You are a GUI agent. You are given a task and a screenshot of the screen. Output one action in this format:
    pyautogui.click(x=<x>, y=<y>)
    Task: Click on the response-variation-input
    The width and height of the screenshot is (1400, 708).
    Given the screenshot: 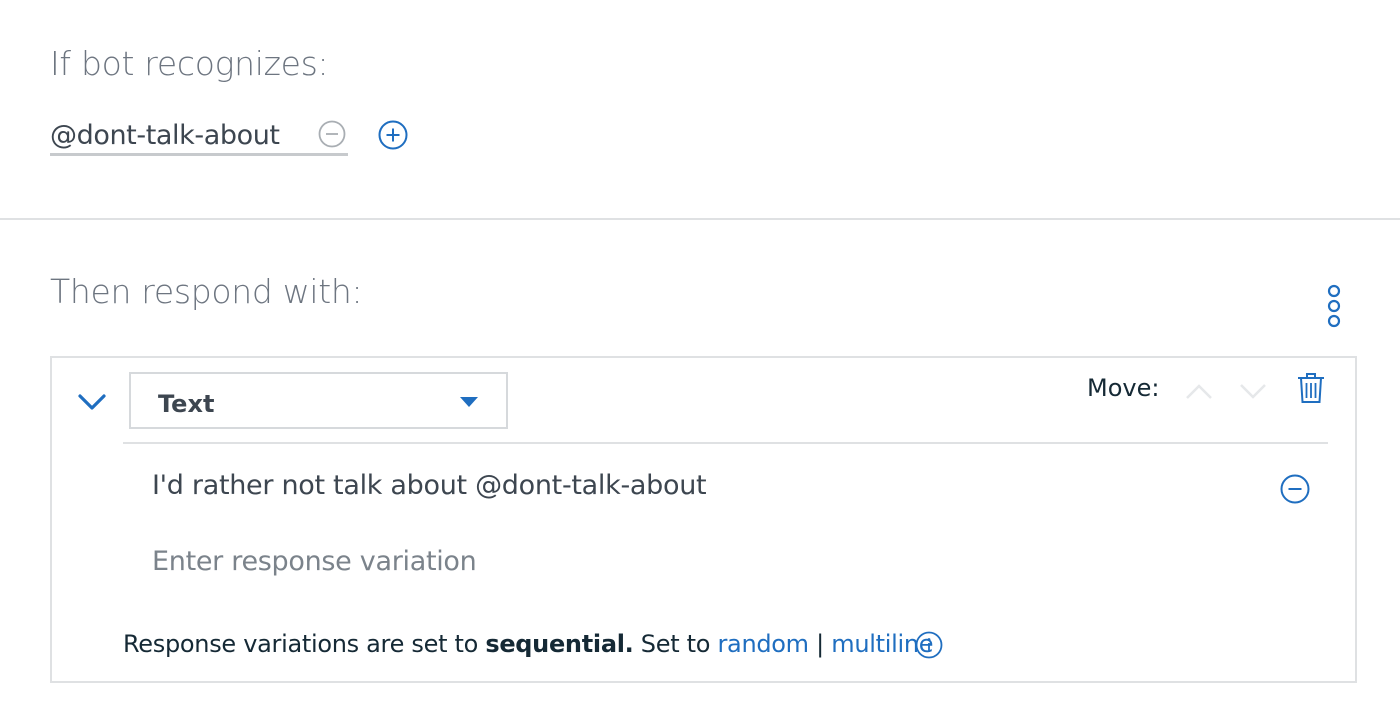 What is the action you would take?
    pyautogui.click(x=702, y=561)
    